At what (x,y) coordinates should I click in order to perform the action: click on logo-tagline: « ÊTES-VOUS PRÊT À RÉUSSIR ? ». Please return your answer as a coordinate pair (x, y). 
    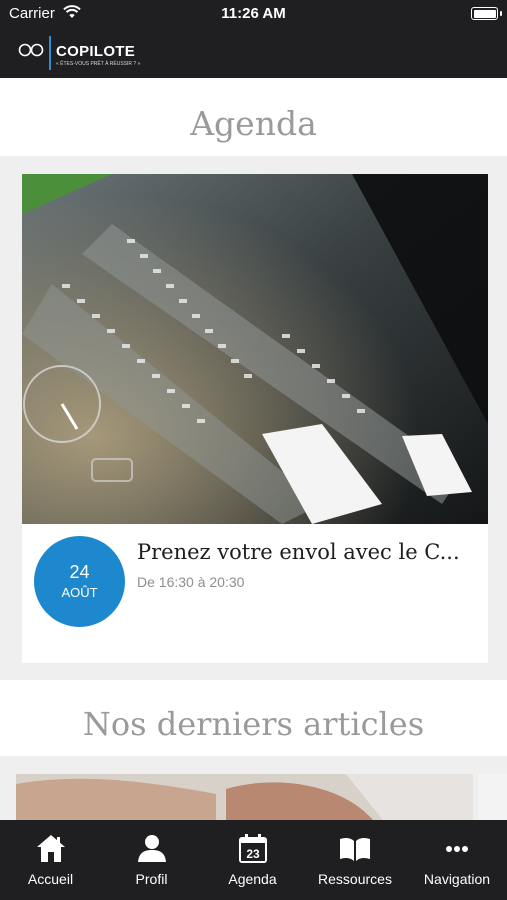
    Looking at the image, I should click on (98, 64).